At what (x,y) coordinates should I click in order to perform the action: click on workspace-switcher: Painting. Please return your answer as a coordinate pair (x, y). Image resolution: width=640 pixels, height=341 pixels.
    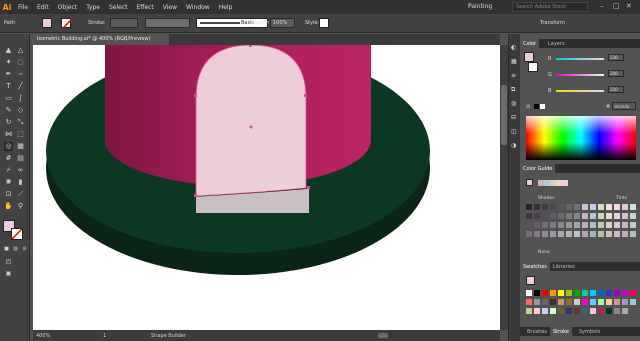
    Looking at the image, I should click on (480, 6).